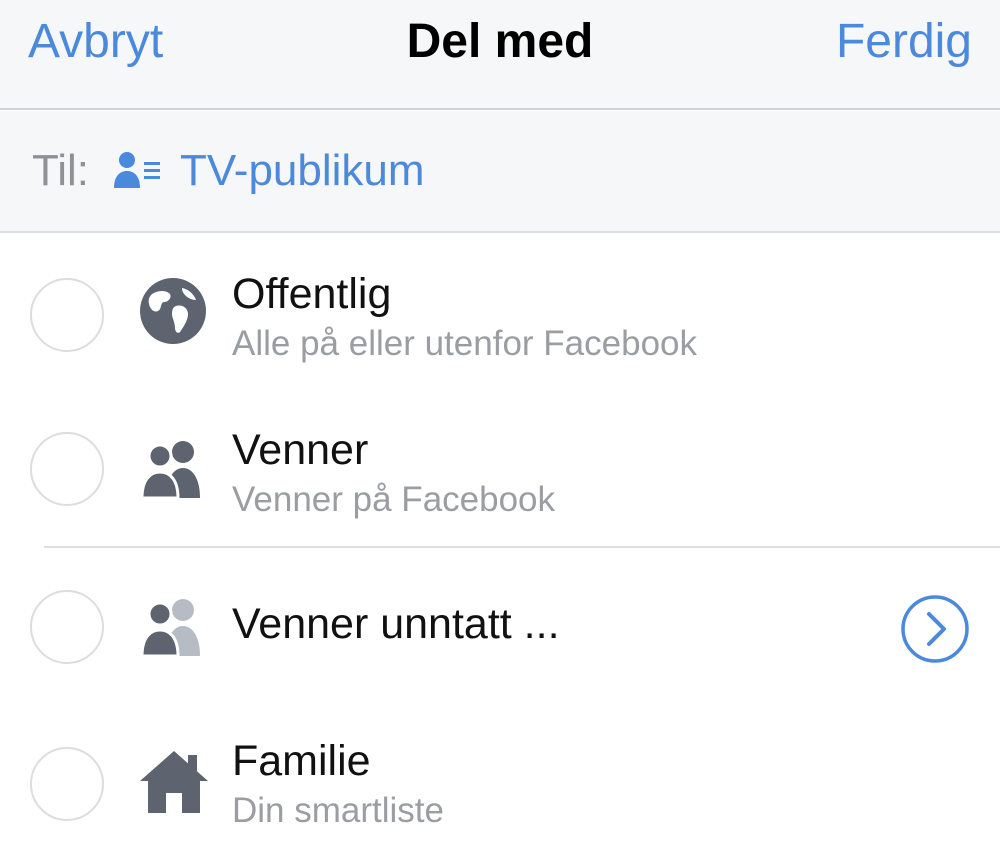 The height and width of the screenshot is (864, 1000). I want to click on option-subtitle: Din smartliste, so click(338, 810).